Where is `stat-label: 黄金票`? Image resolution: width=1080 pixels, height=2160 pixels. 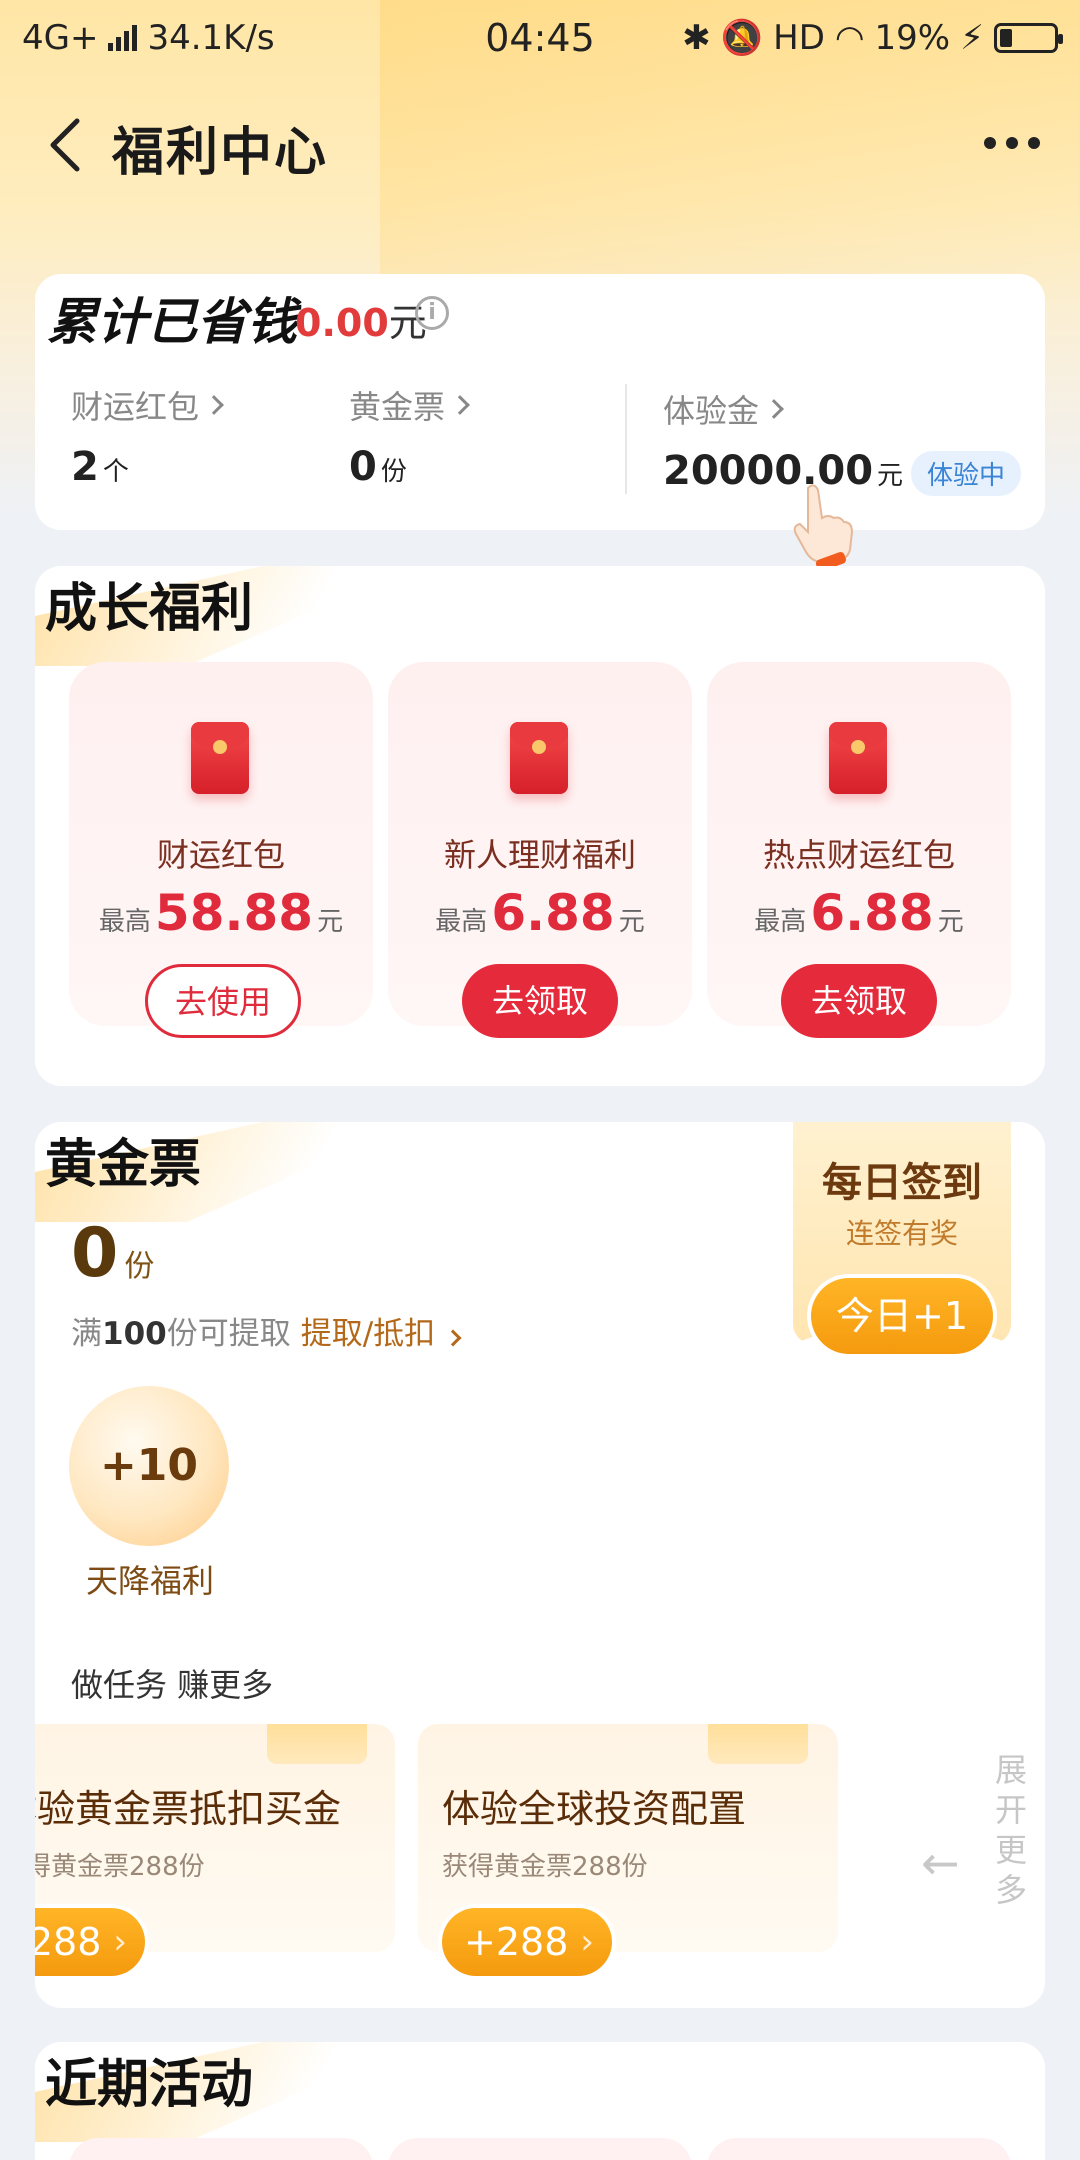 stat-label: 黄金票 is located at coordinates (397, 407).